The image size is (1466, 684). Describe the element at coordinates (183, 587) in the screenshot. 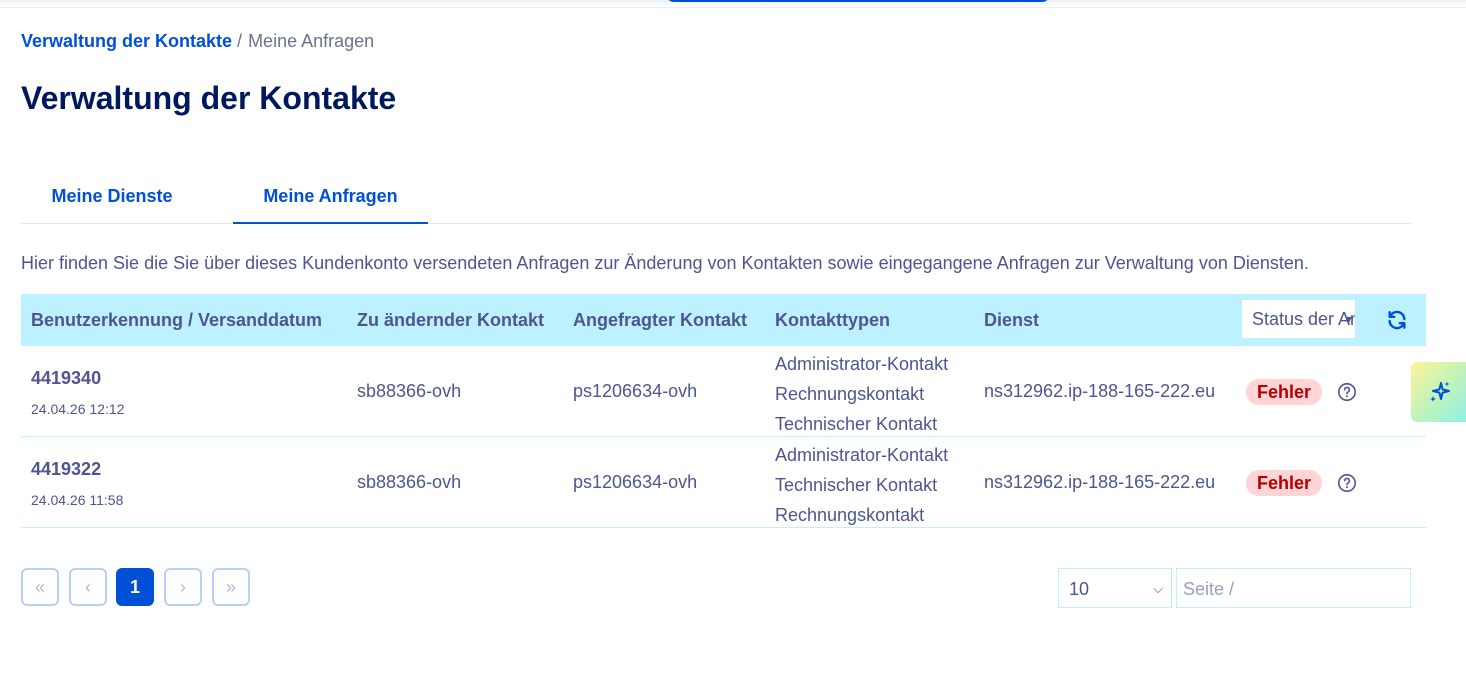

I see `pagination-next-button: ›` at that location.